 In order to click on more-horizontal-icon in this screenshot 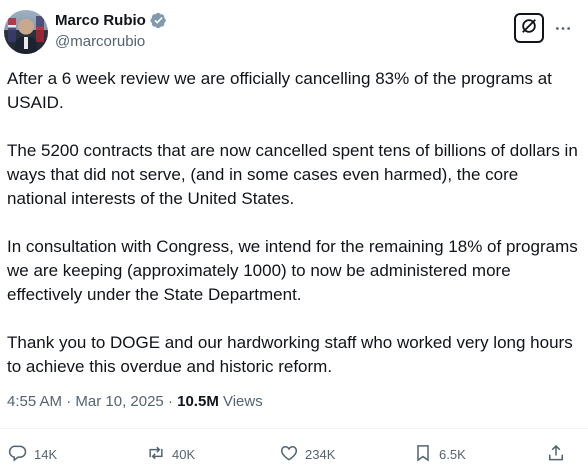, I will do `click(563, 27)`.